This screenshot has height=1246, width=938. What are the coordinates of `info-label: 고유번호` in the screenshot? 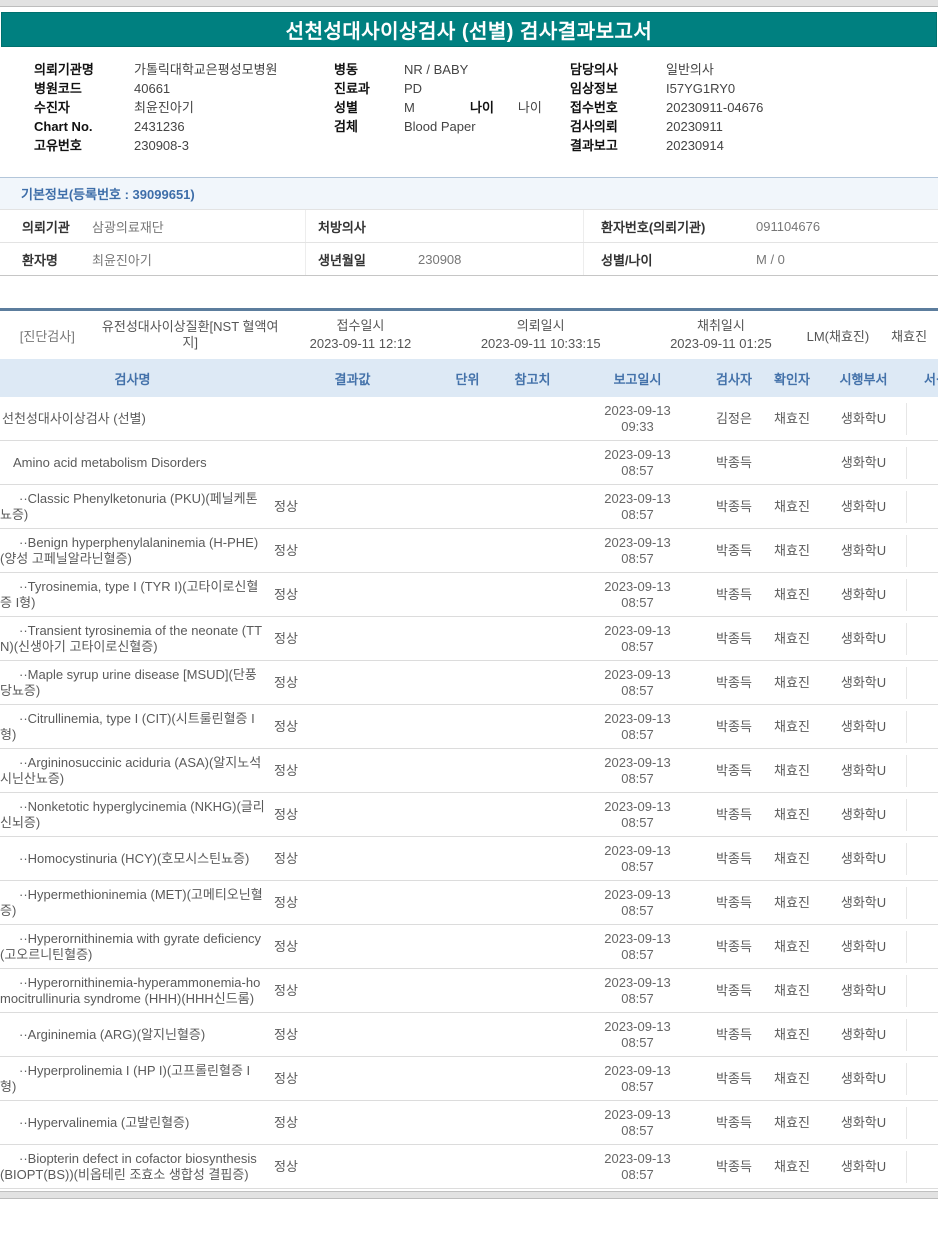 It's located at (58, 145).